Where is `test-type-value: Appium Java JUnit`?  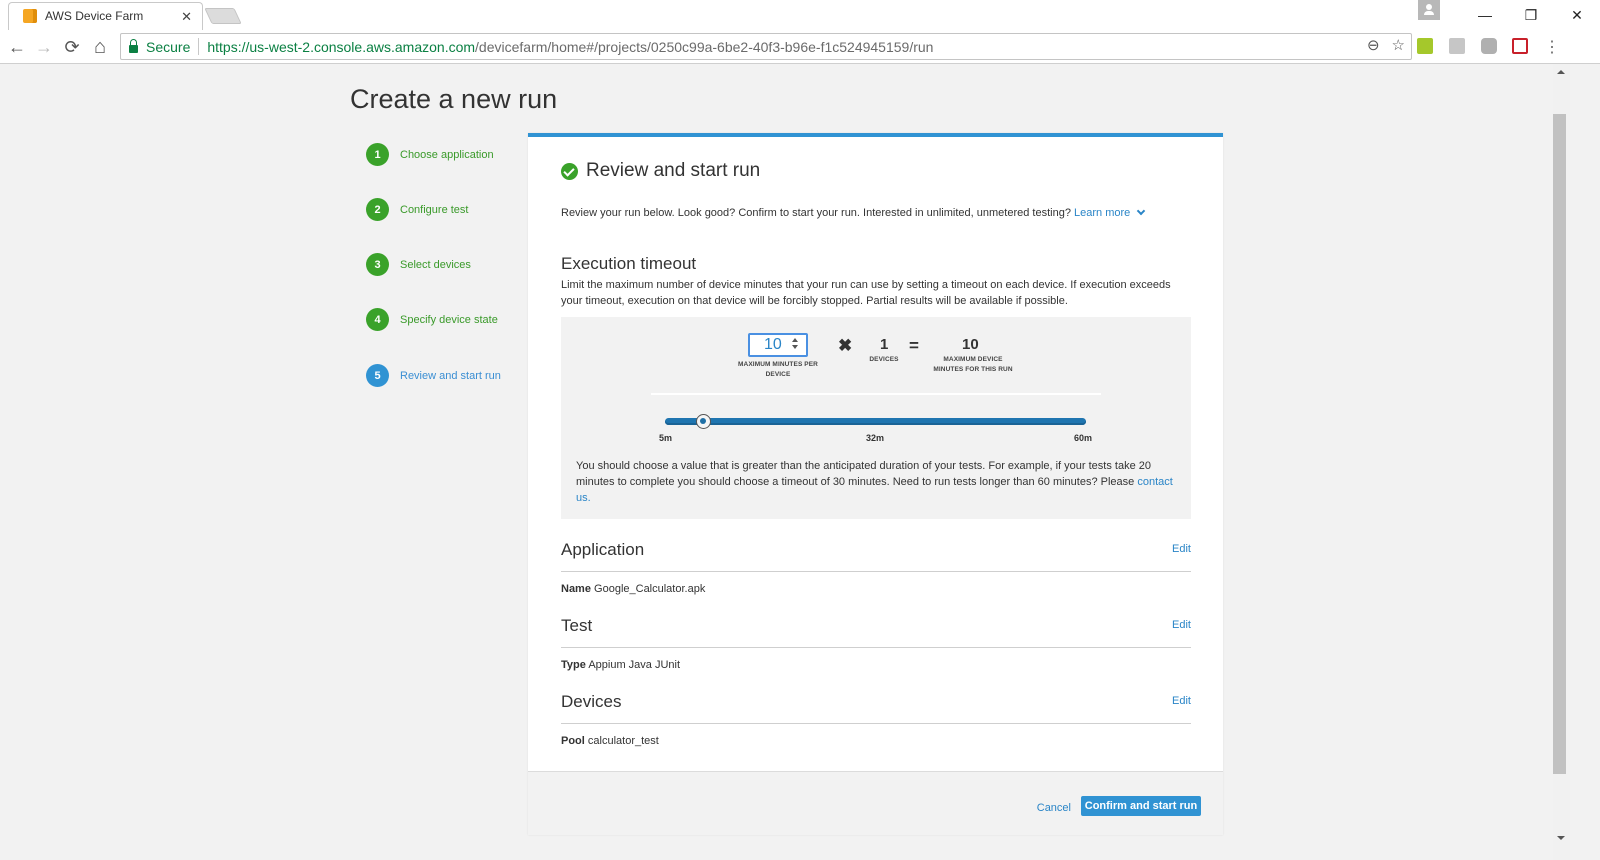 test-type-value: Appium Java JUnit is located at coordinates (634, 665).